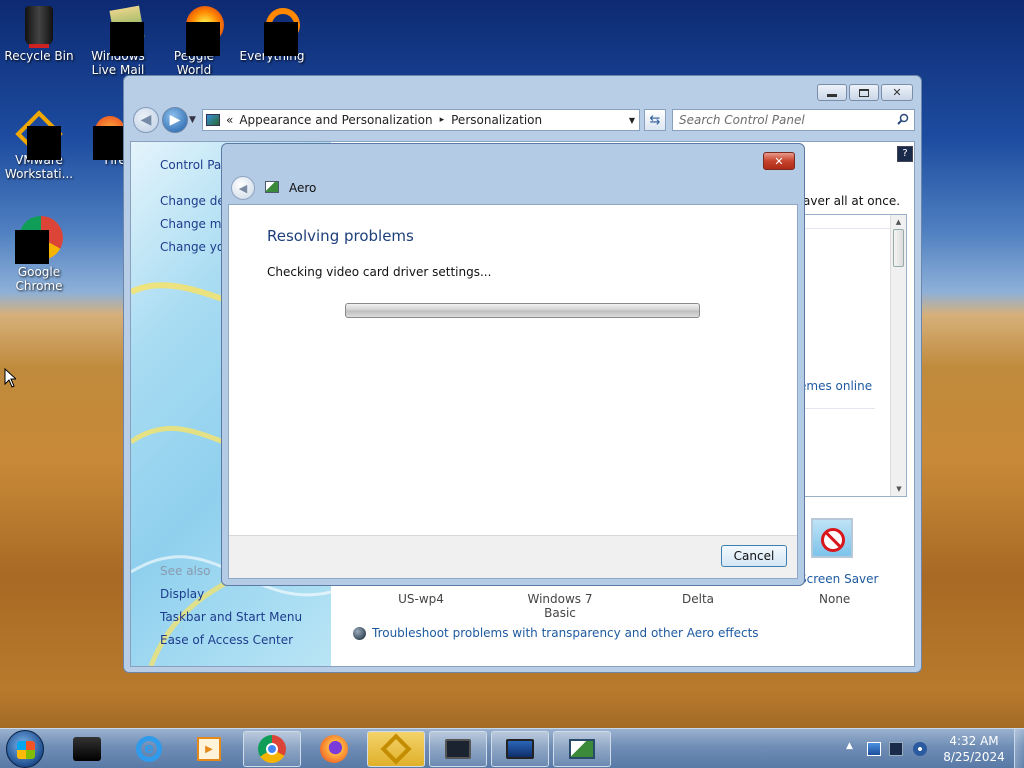 The image size is (1024, 768). Describe the element at coordinates (874, 749) in the screenshot. I see `network-tray-icon` at that location.